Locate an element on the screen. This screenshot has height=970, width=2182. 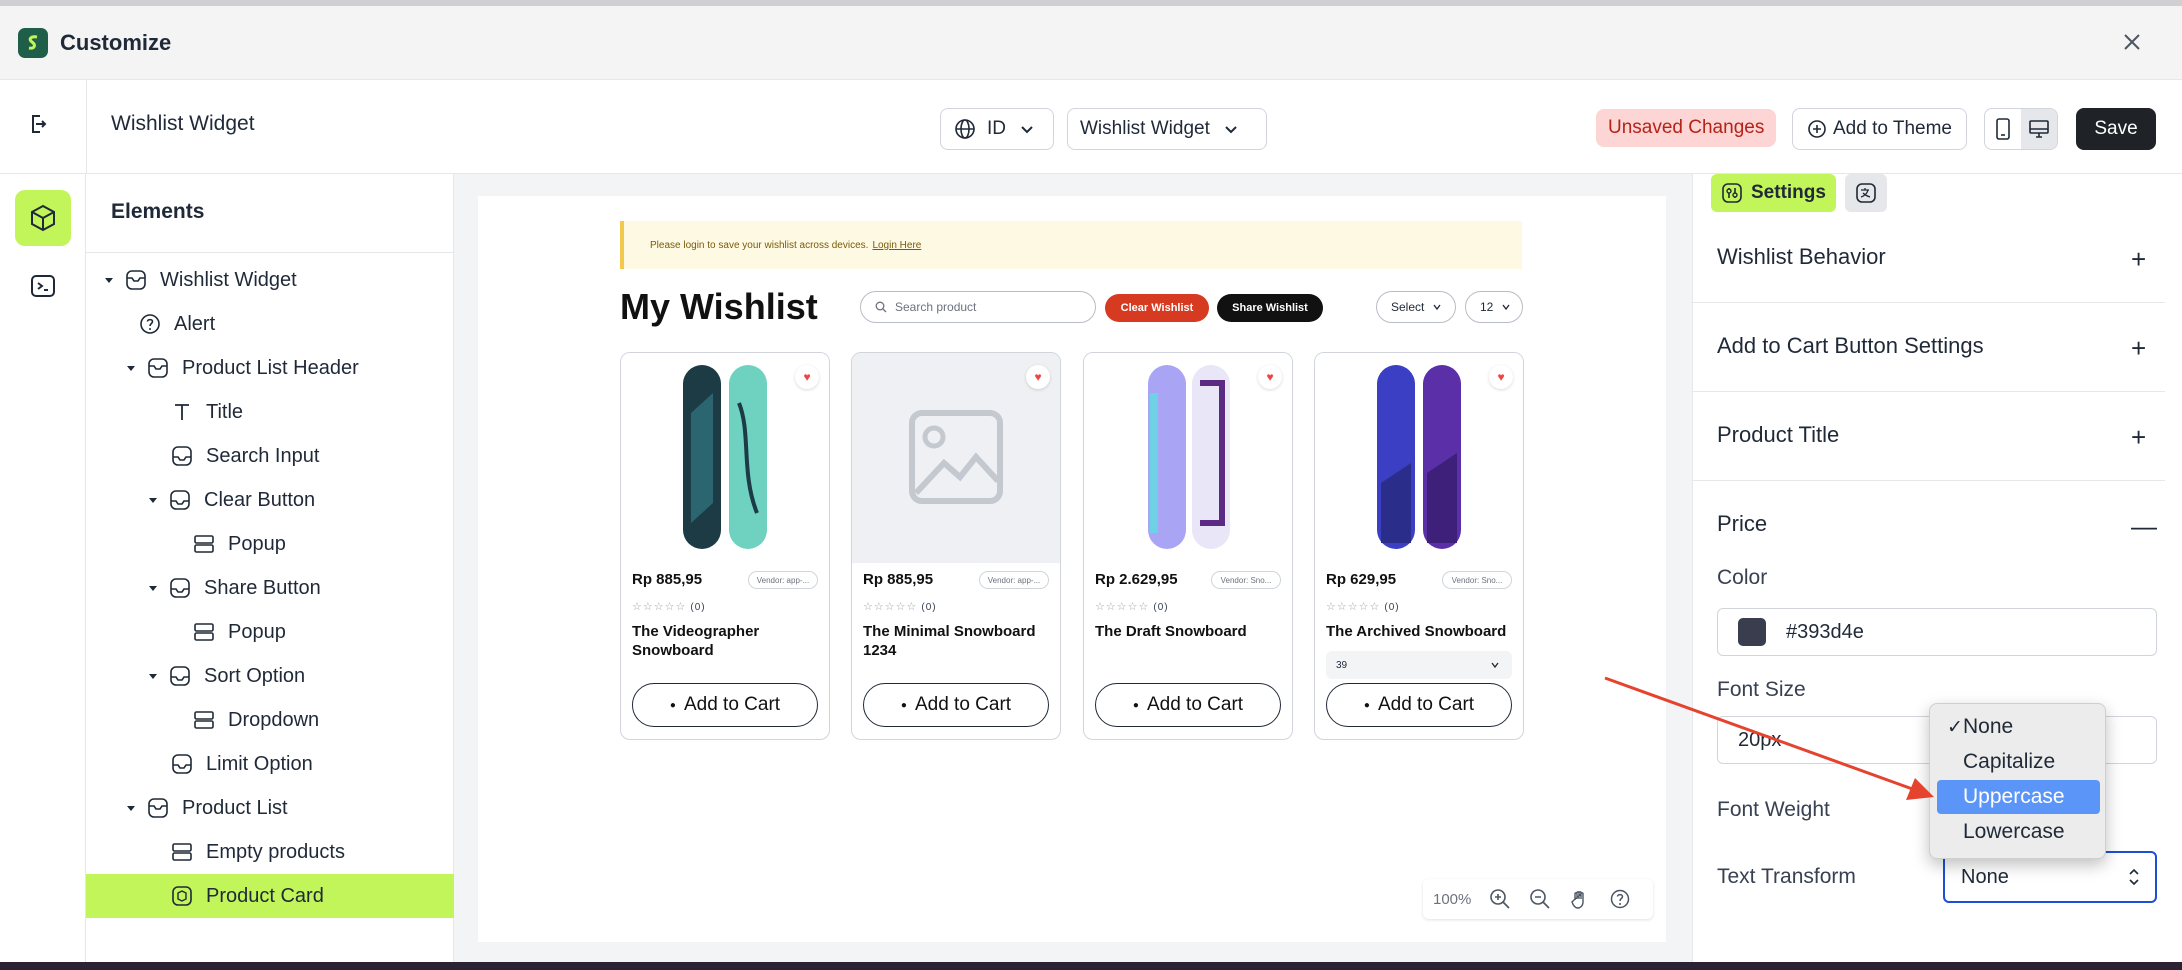
tree-label: Wishlist Widget is located at coordinates (228, 279).